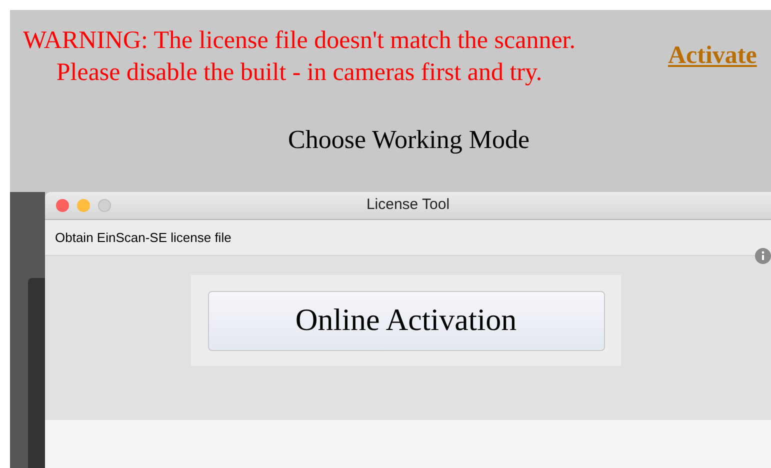 The height and width of the screenshot is (468, 771). Describe the element at coordinates (409, 140) in the screenshot. I see `heading: Choose Working Mode` at that location.